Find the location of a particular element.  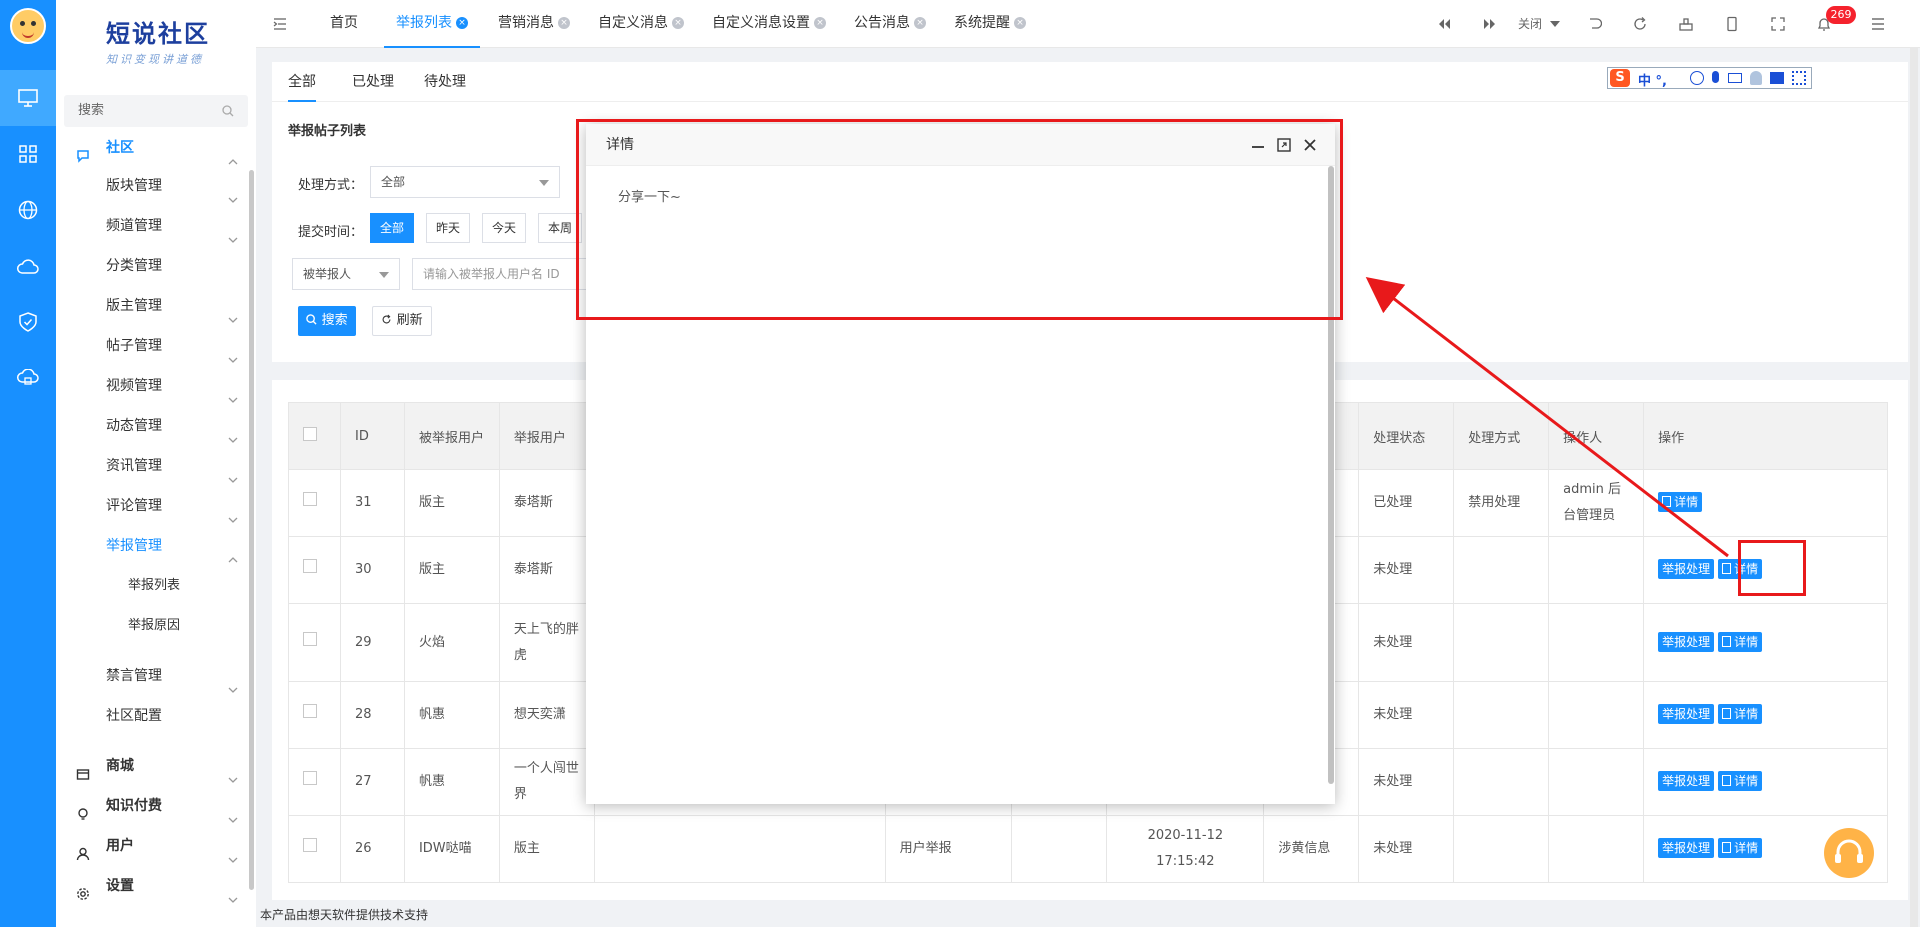

page-scrollbar is located at coordinates (1914, 487).